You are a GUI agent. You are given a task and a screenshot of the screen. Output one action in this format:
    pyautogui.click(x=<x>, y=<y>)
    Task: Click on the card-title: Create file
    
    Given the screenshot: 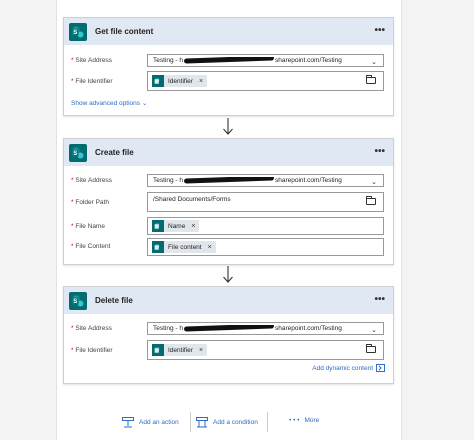 What is the action you would take?
    pyautogui.click(x=114, y=152)
    